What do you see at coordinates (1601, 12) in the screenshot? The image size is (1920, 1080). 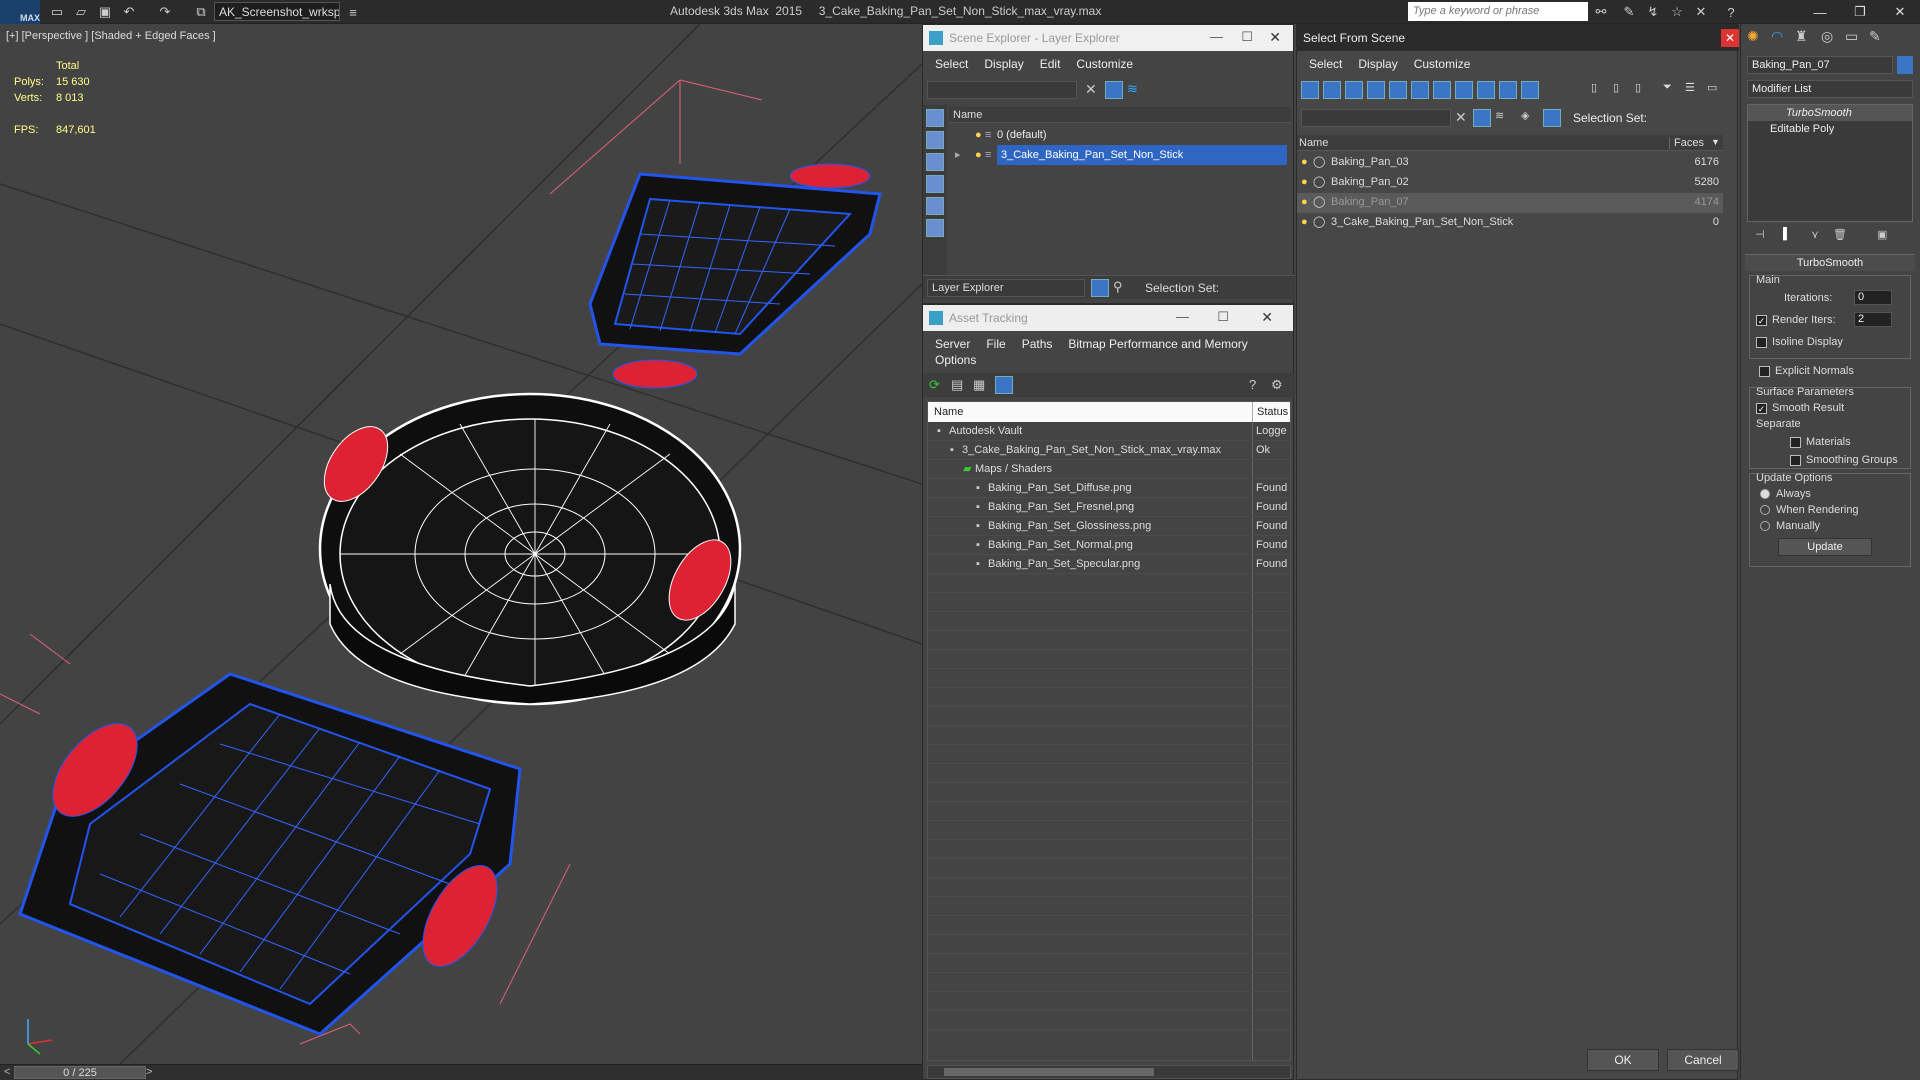 I see `binoculars-icon: ⚯` at bounding box center [1601, 12].